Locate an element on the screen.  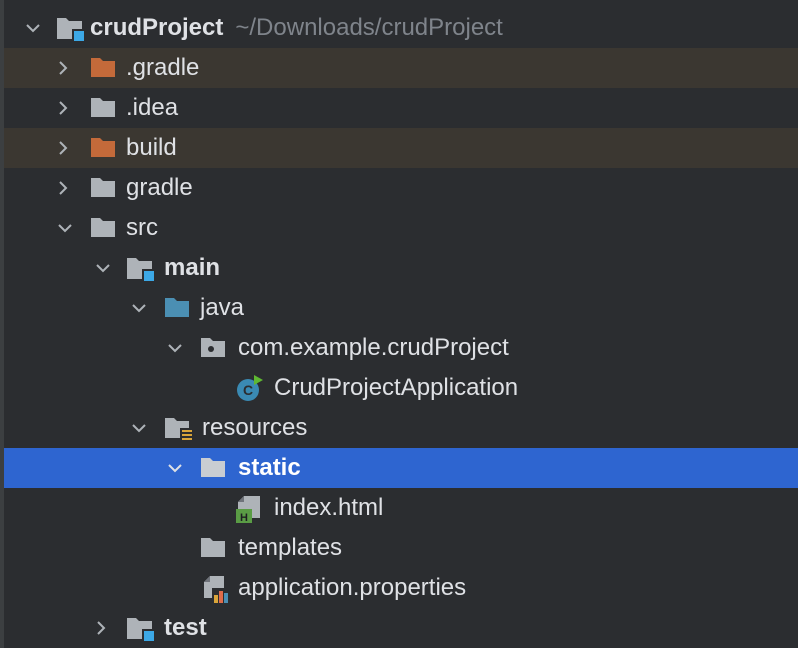
tree-item-label: templates is located at coordinates (290, 547).